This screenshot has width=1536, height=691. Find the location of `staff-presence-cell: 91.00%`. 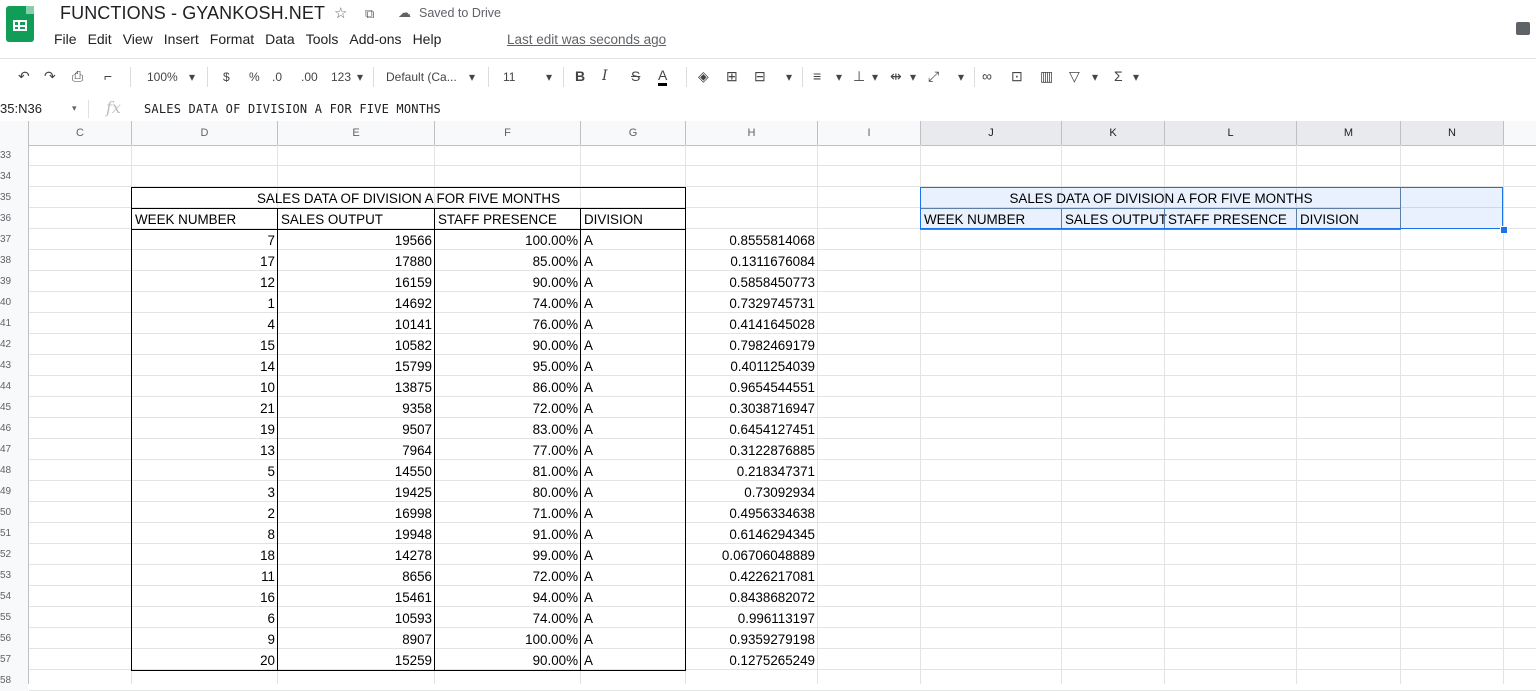

staff-presence-cell: 91.00% is located at coordinates (508, 534).